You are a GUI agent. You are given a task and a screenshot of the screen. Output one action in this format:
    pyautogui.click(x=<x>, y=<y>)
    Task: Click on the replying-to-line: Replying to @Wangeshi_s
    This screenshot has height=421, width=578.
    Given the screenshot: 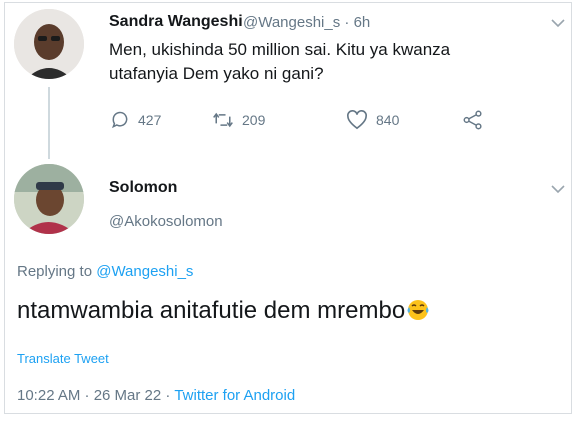 What is the action you would take?
    pyautogui.click(x=105, y=271)
    